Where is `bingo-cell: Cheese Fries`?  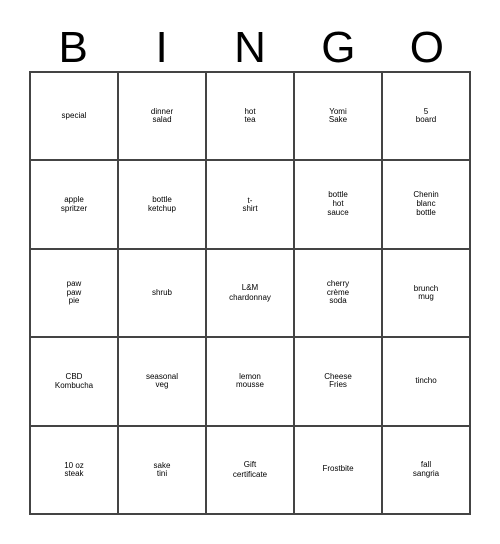 bingo-cell: Cheese Fries is located at coordinates (339, 382).